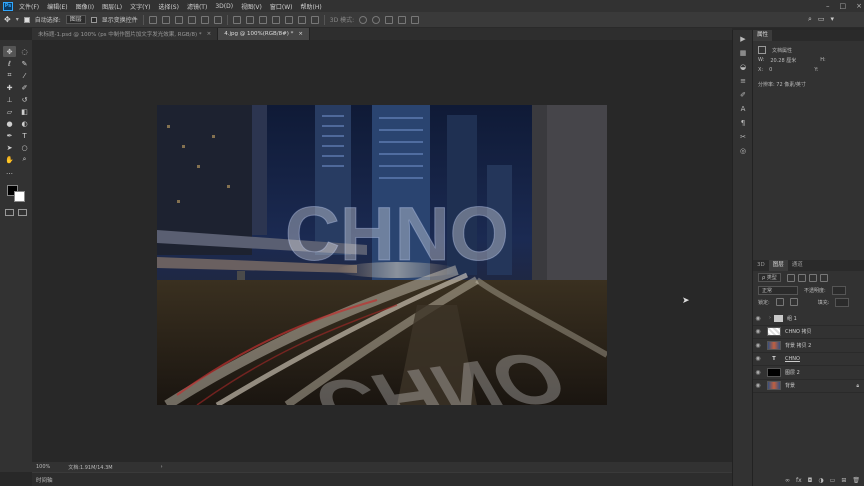 This screenshot has width=864, height=486. Describe the element at coordinates (842, 302) in the screenshot. I see `fill-input` at that location.